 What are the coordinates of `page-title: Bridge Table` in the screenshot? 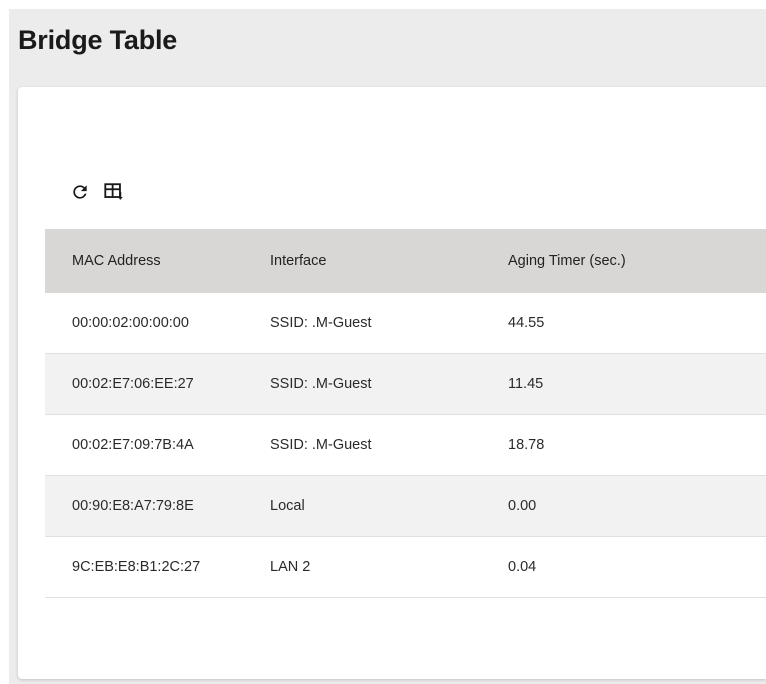 It's located at (98, 40).